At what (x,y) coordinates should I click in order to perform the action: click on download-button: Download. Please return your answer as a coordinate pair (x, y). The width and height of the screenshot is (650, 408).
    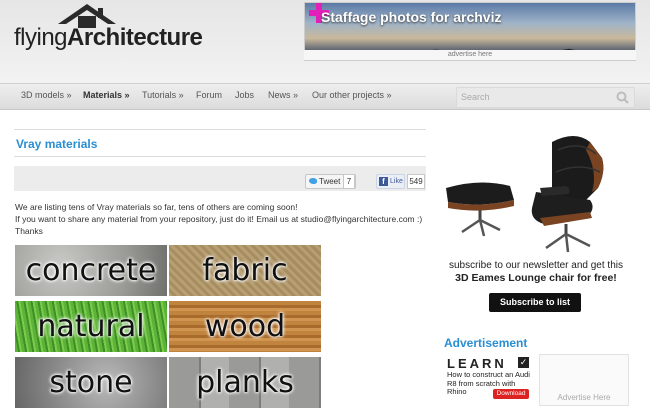
    Looking at the image, I should click on (511, 394).